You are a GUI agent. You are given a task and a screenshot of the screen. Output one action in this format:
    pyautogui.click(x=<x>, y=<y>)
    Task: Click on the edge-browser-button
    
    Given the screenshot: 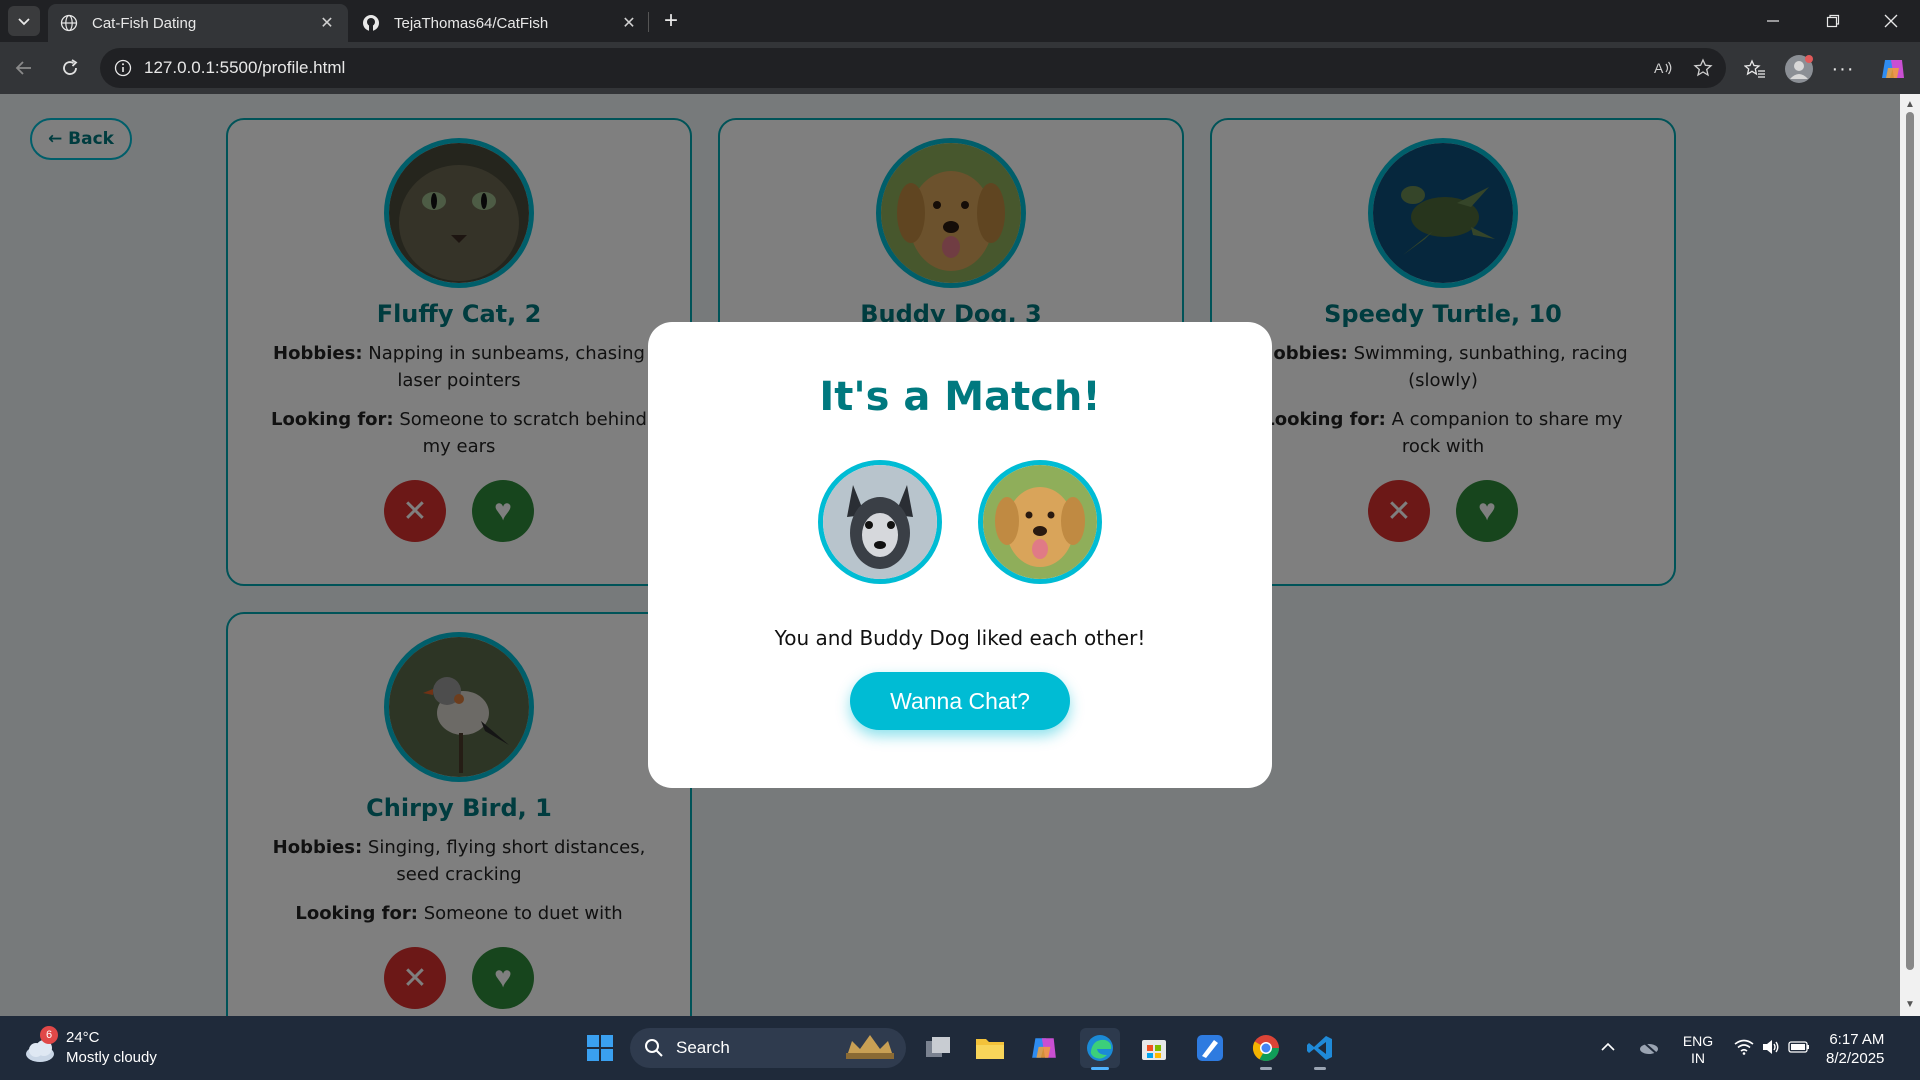 What is the action you would take?
    pyautogui.click(x=1100, y=1049)
    